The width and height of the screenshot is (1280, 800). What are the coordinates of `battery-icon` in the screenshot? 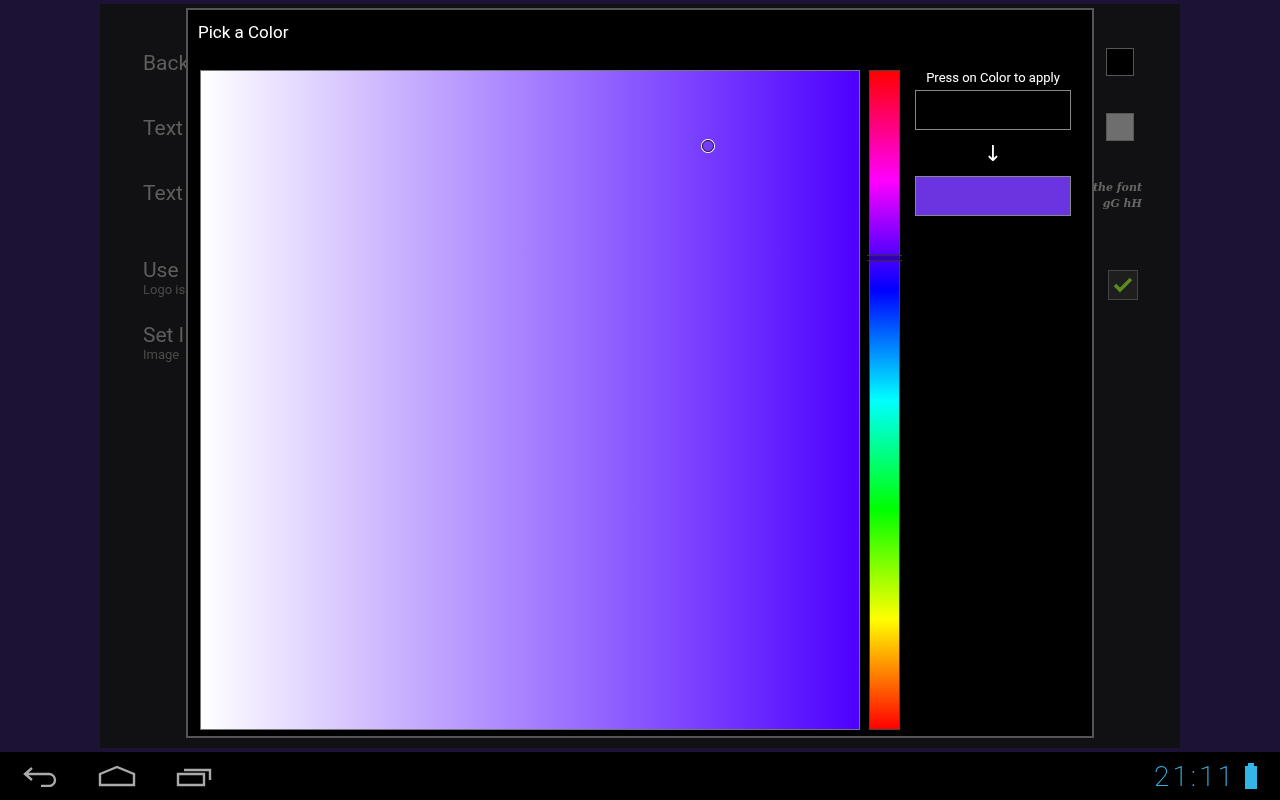 It's located at (1251, 776).